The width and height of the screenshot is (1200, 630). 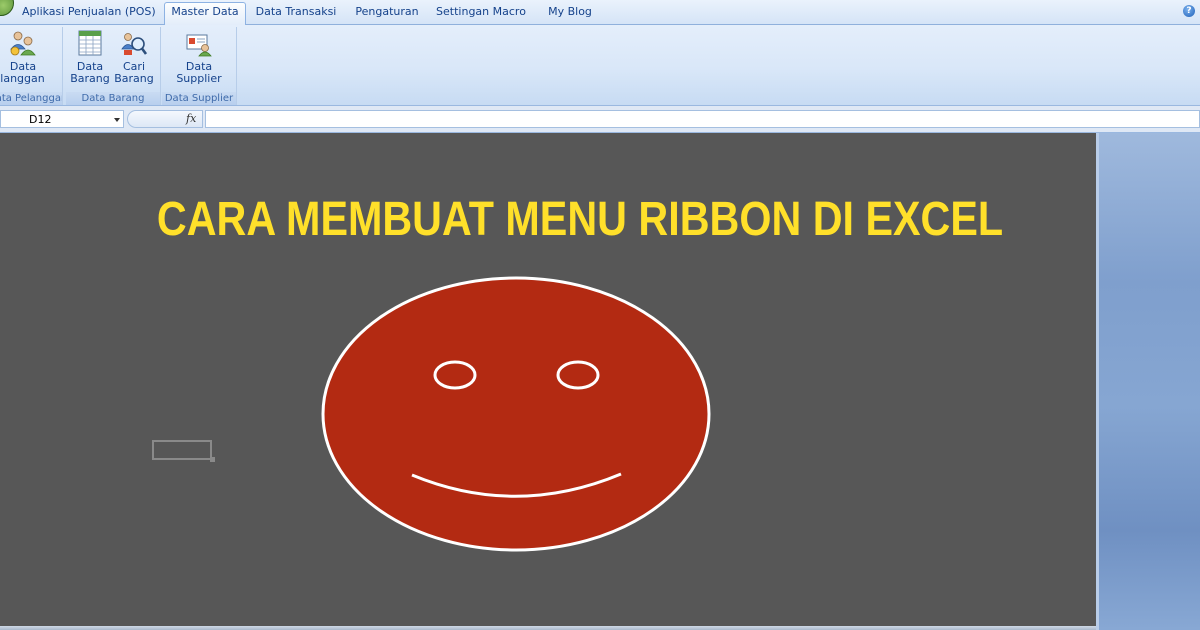 I want to click on smiley-shape, so click(x=516, y=414).